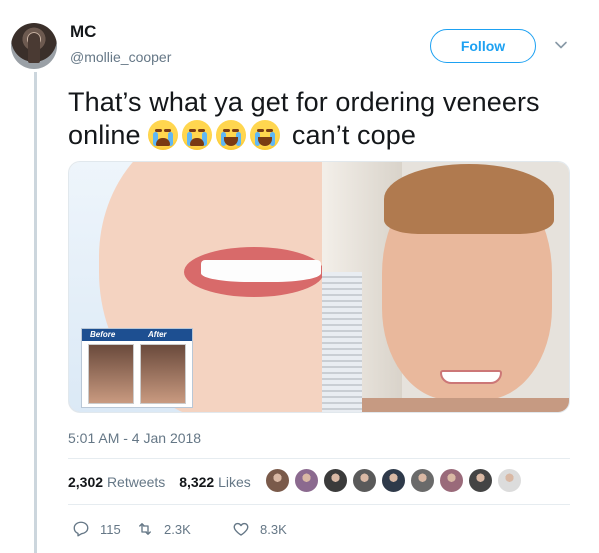 The height and width of the screenshot is (553, 599). Describe the element at coordinates (81, 529) in the screenshot. I see `reply-icon` at that location.